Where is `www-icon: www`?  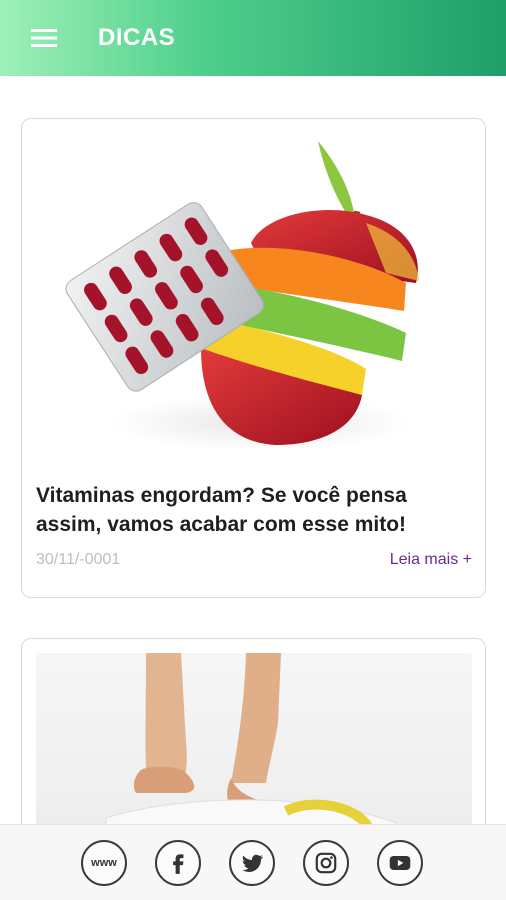
www-icon: www is located at coordinates (104, 863).